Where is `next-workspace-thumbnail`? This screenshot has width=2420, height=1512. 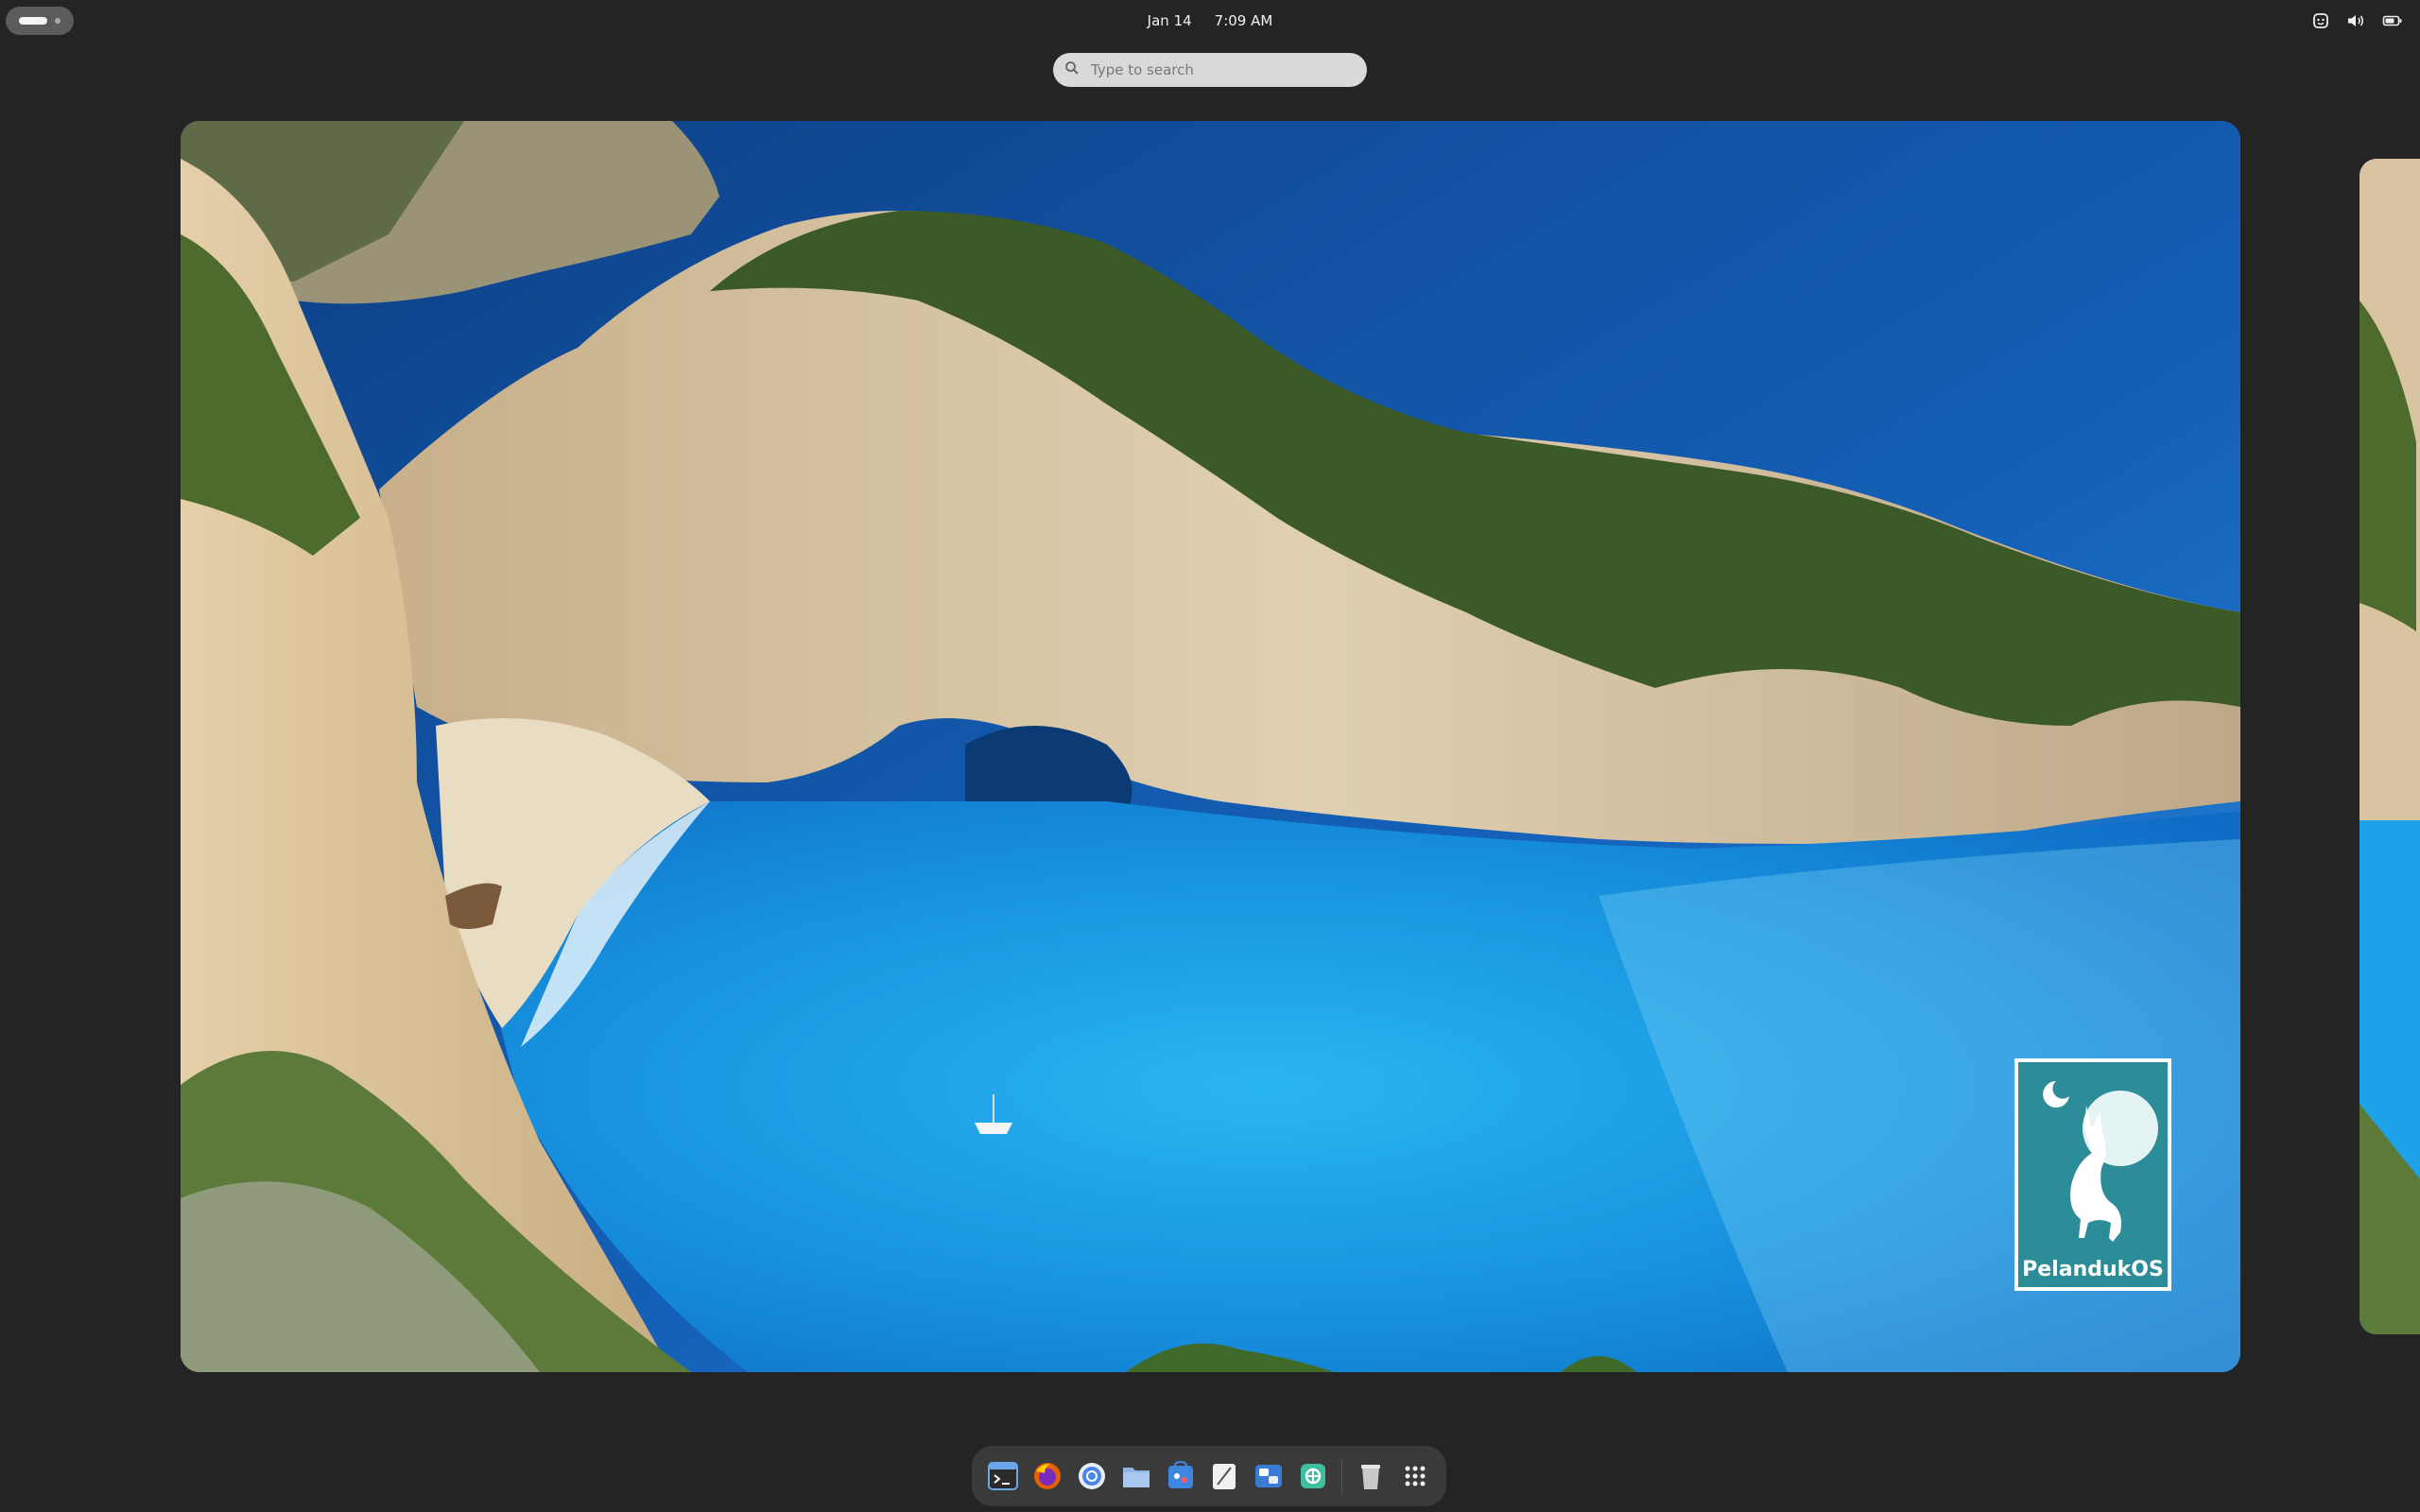 next-workspace-thumbnail is located at coordinates (2390, 746).